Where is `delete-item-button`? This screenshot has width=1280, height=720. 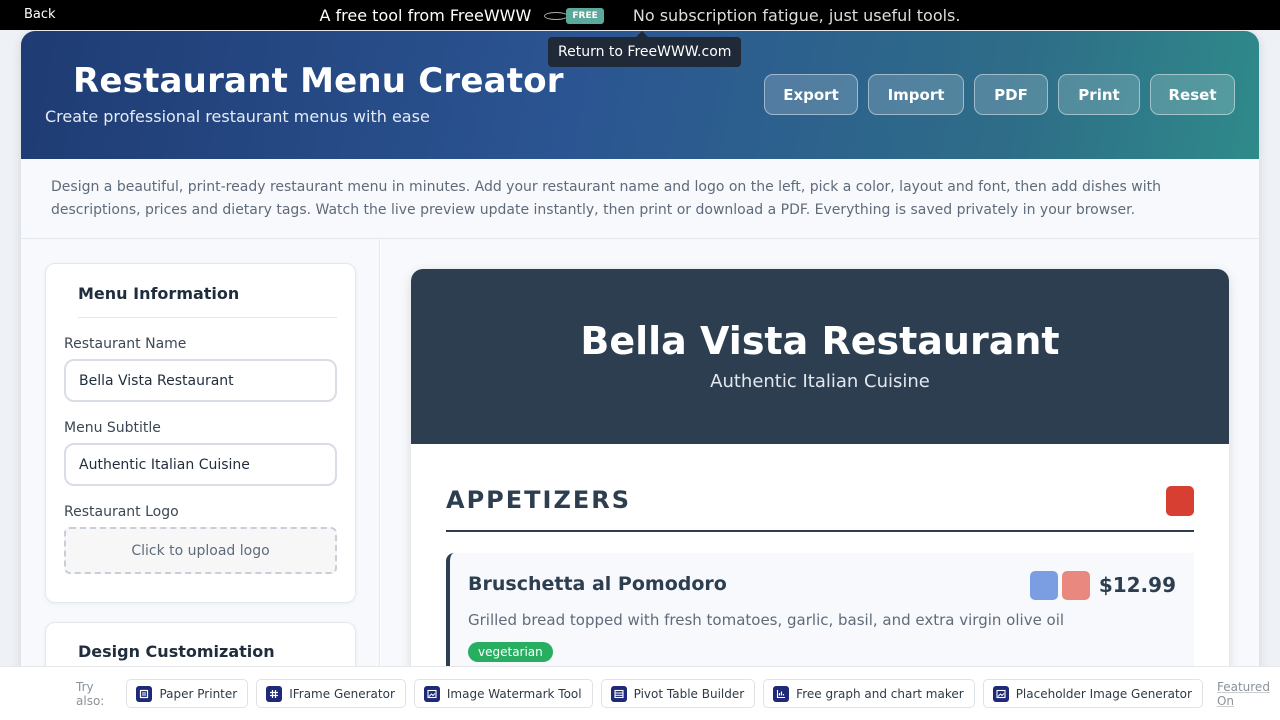 delete-item-button is located at coordinates (1076, 585).